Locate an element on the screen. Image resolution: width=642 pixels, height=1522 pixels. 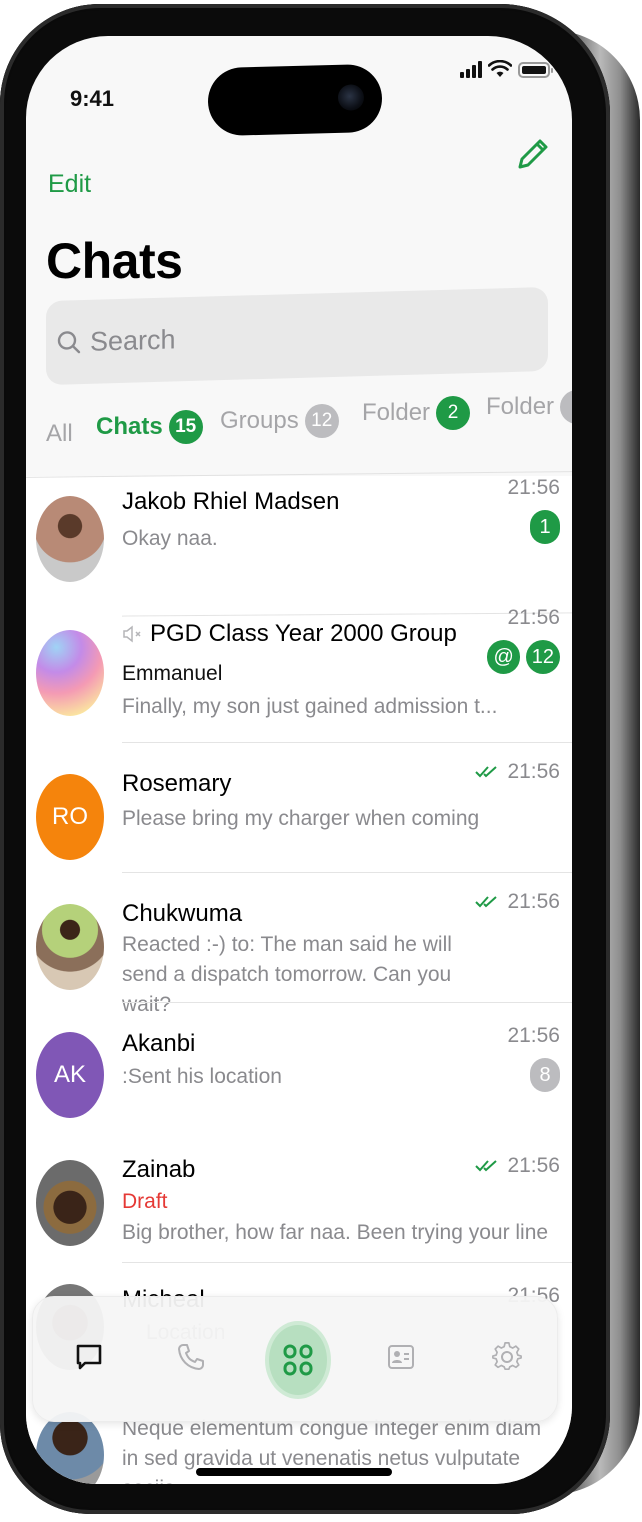
unread-badge: 1 is located at coordinates (545, 527).